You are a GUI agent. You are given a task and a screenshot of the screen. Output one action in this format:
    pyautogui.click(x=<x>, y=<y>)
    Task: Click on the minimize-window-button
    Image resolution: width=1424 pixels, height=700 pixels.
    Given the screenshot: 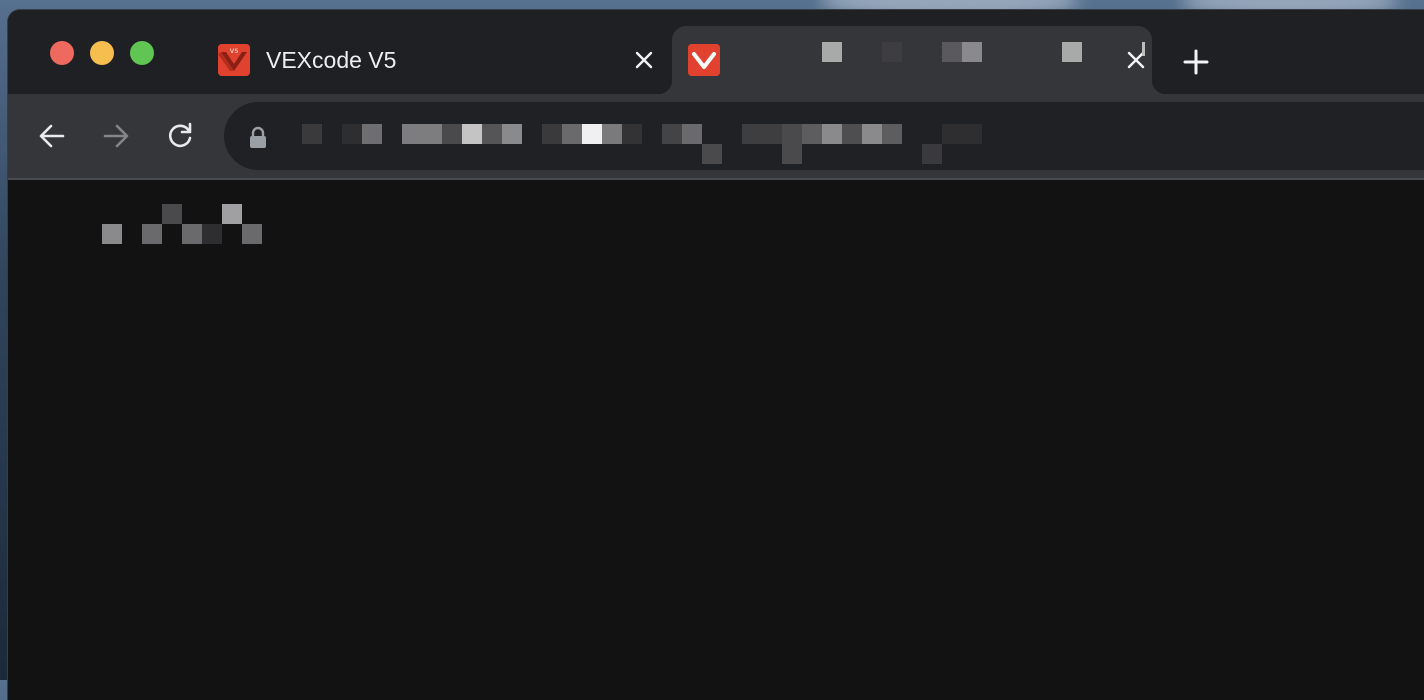 What is the action you would take?
    pyautogui.click(x=102, y=53)
    